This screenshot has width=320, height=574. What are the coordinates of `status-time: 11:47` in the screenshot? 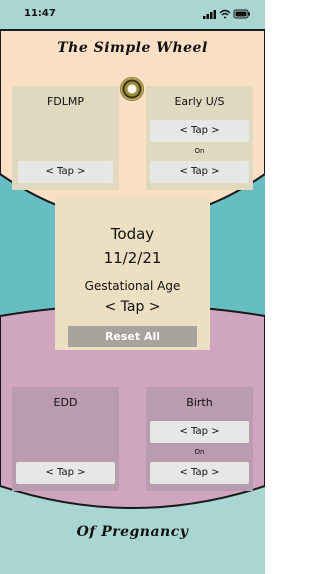 It's located at (40, 13).